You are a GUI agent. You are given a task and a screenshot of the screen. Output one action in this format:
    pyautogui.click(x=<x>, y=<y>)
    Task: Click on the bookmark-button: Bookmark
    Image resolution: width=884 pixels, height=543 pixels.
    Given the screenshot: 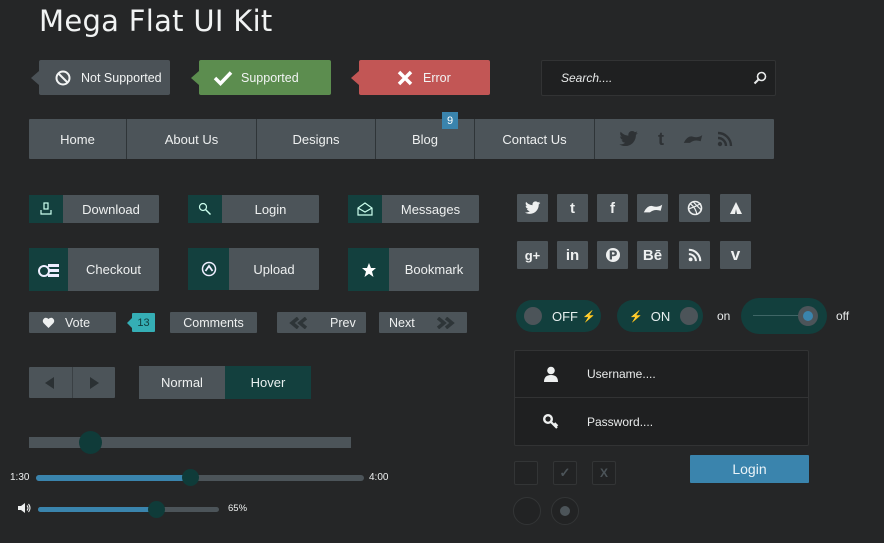 What is the action you would take?
    pyautogui.click(x=413, y=269)
    